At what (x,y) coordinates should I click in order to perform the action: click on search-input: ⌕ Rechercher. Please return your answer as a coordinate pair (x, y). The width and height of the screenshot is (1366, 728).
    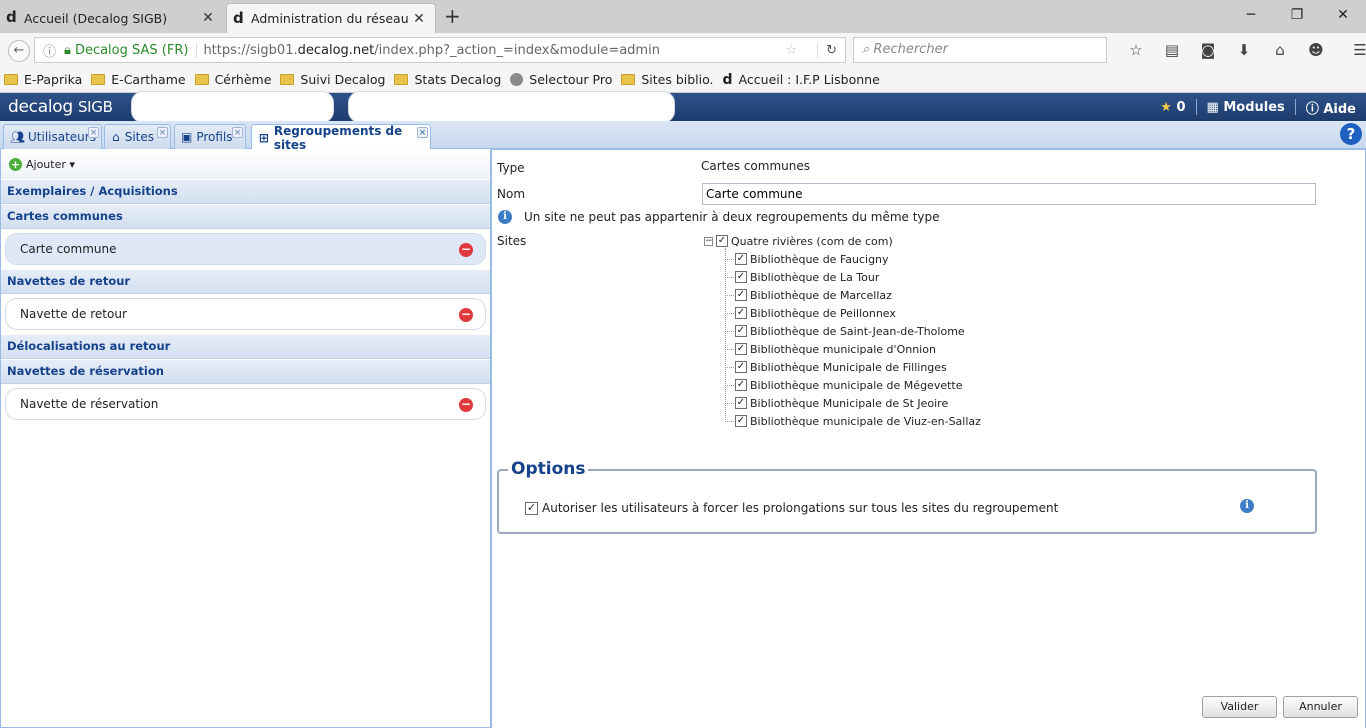
    Looking at the image, I should click on (980, 50).